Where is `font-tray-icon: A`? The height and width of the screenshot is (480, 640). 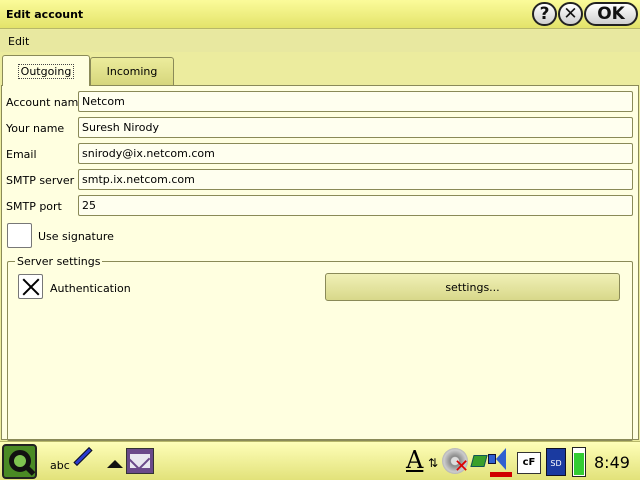
font-tray-icon: A is located at coordinates (414, 460).